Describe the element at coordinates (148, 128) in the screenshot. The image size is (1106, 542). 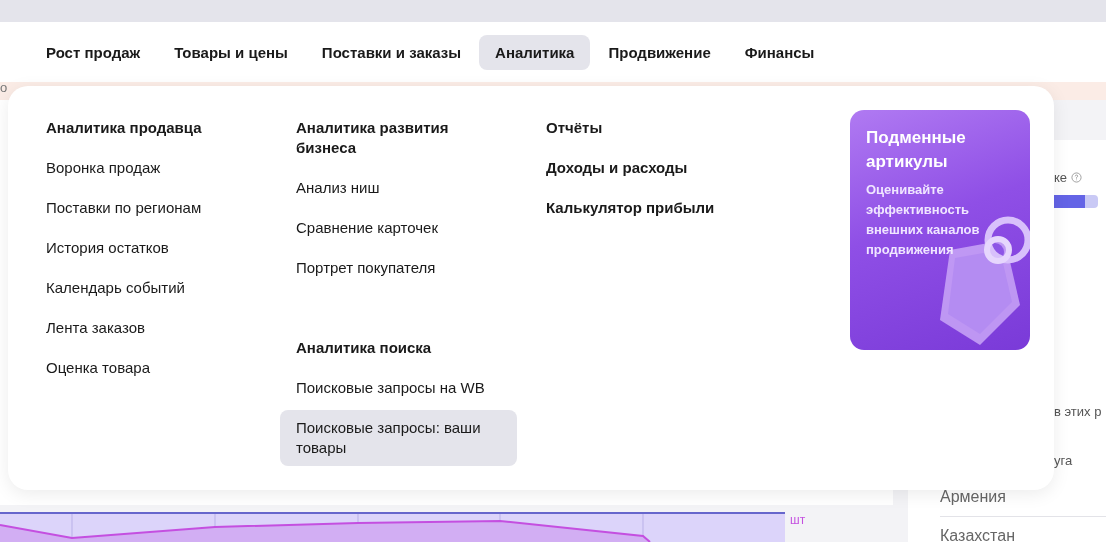
I see `menu-heading: Аналитика продавца` at that location.